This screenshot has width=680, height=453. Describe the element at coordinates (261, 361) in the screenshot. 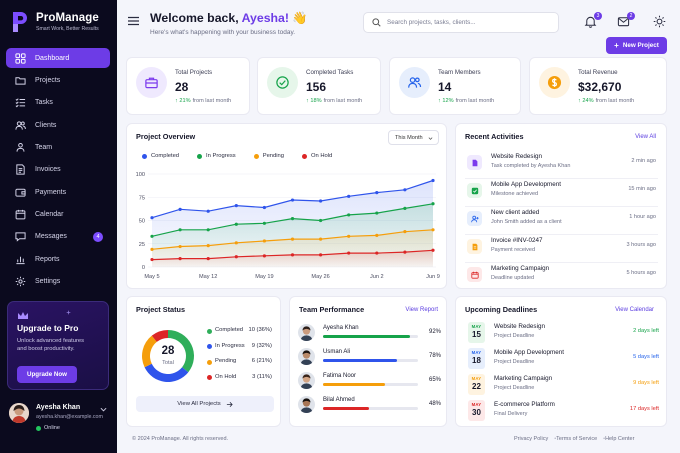

I see `status-value: 6 (21%)` at that location.